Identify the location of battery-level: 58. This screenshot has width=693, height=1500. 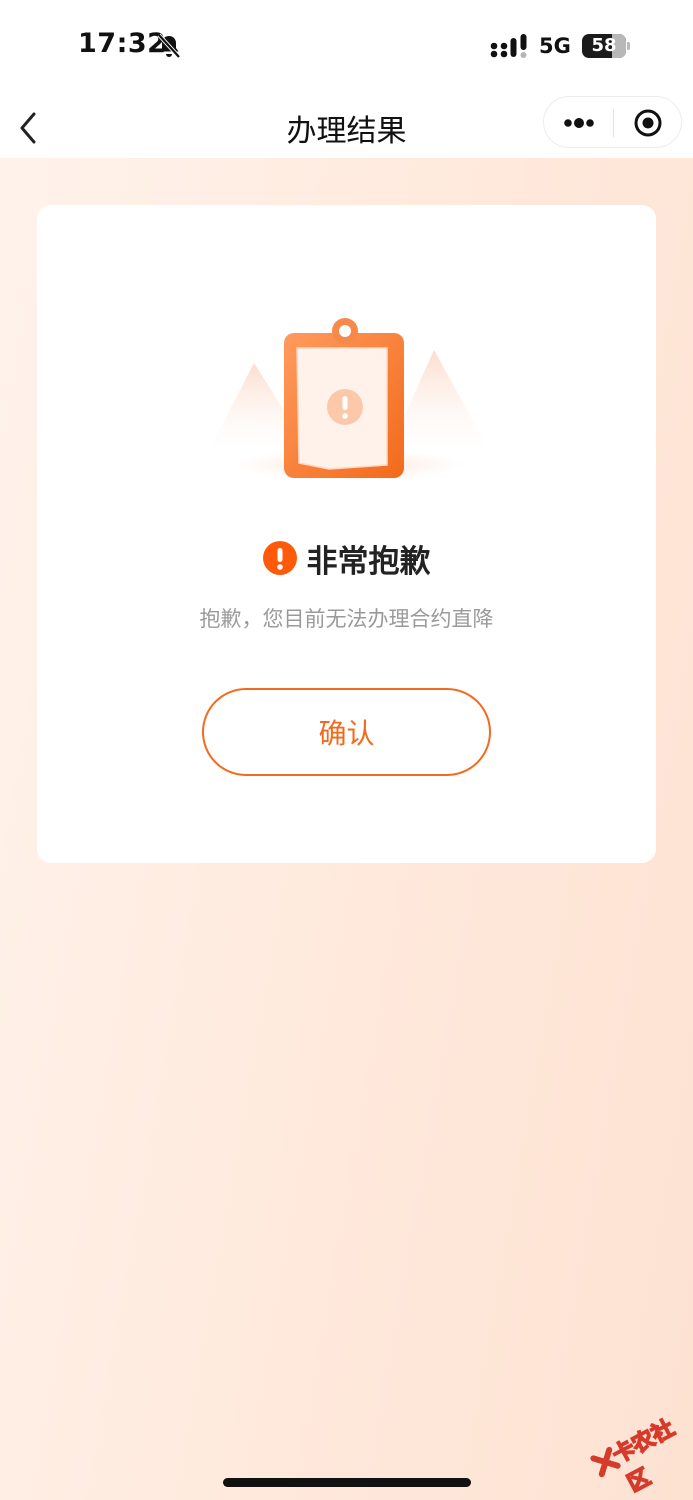
(604, 45).